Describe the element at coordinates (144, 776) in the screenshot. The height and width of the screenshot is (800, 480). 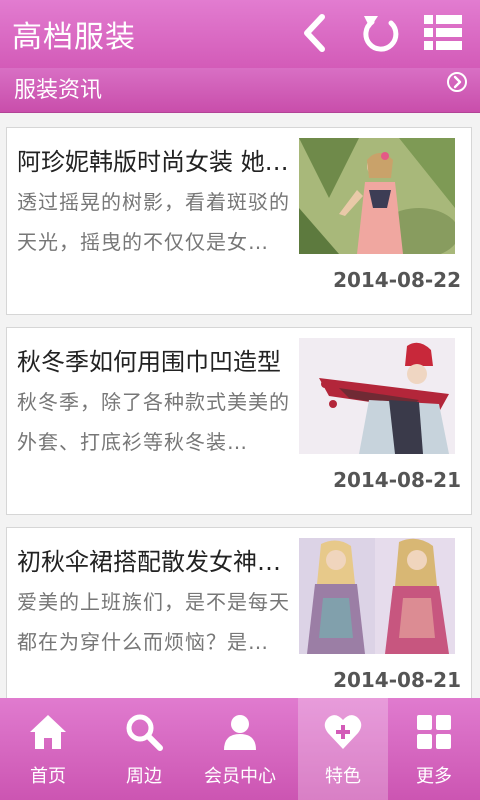
I see `nav-label: 周边` at that location.